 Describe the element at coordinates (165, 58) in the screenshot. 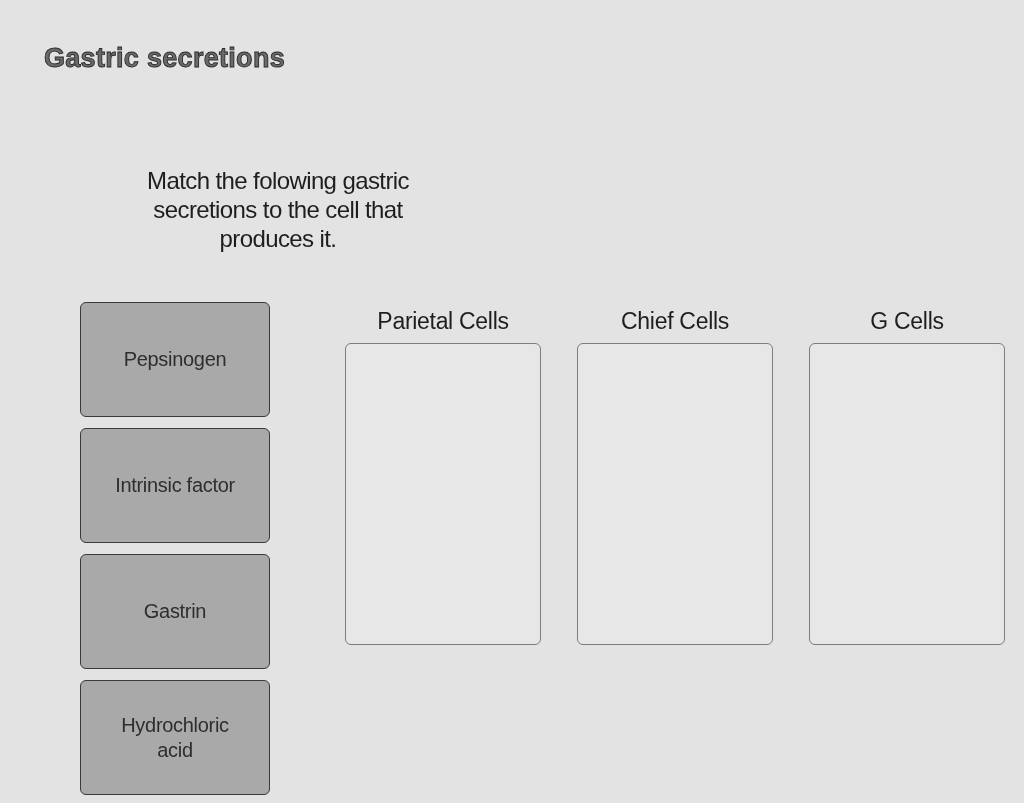

I see `page-title: Gastric secretions` at that location.